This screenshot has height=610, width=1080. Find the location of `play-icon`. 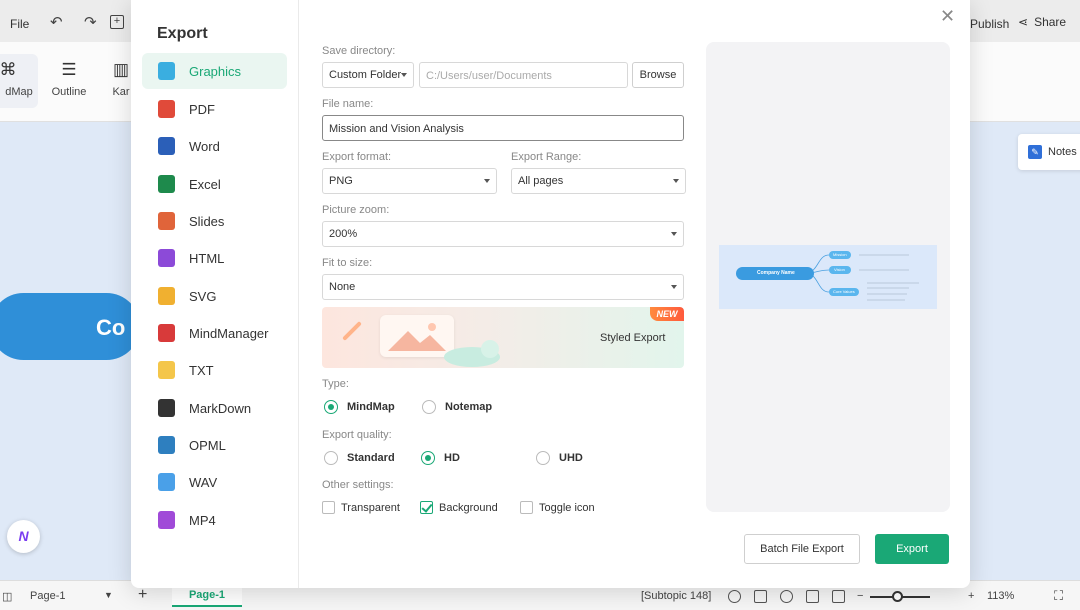

play-icon is located at coordinates (786, 596).